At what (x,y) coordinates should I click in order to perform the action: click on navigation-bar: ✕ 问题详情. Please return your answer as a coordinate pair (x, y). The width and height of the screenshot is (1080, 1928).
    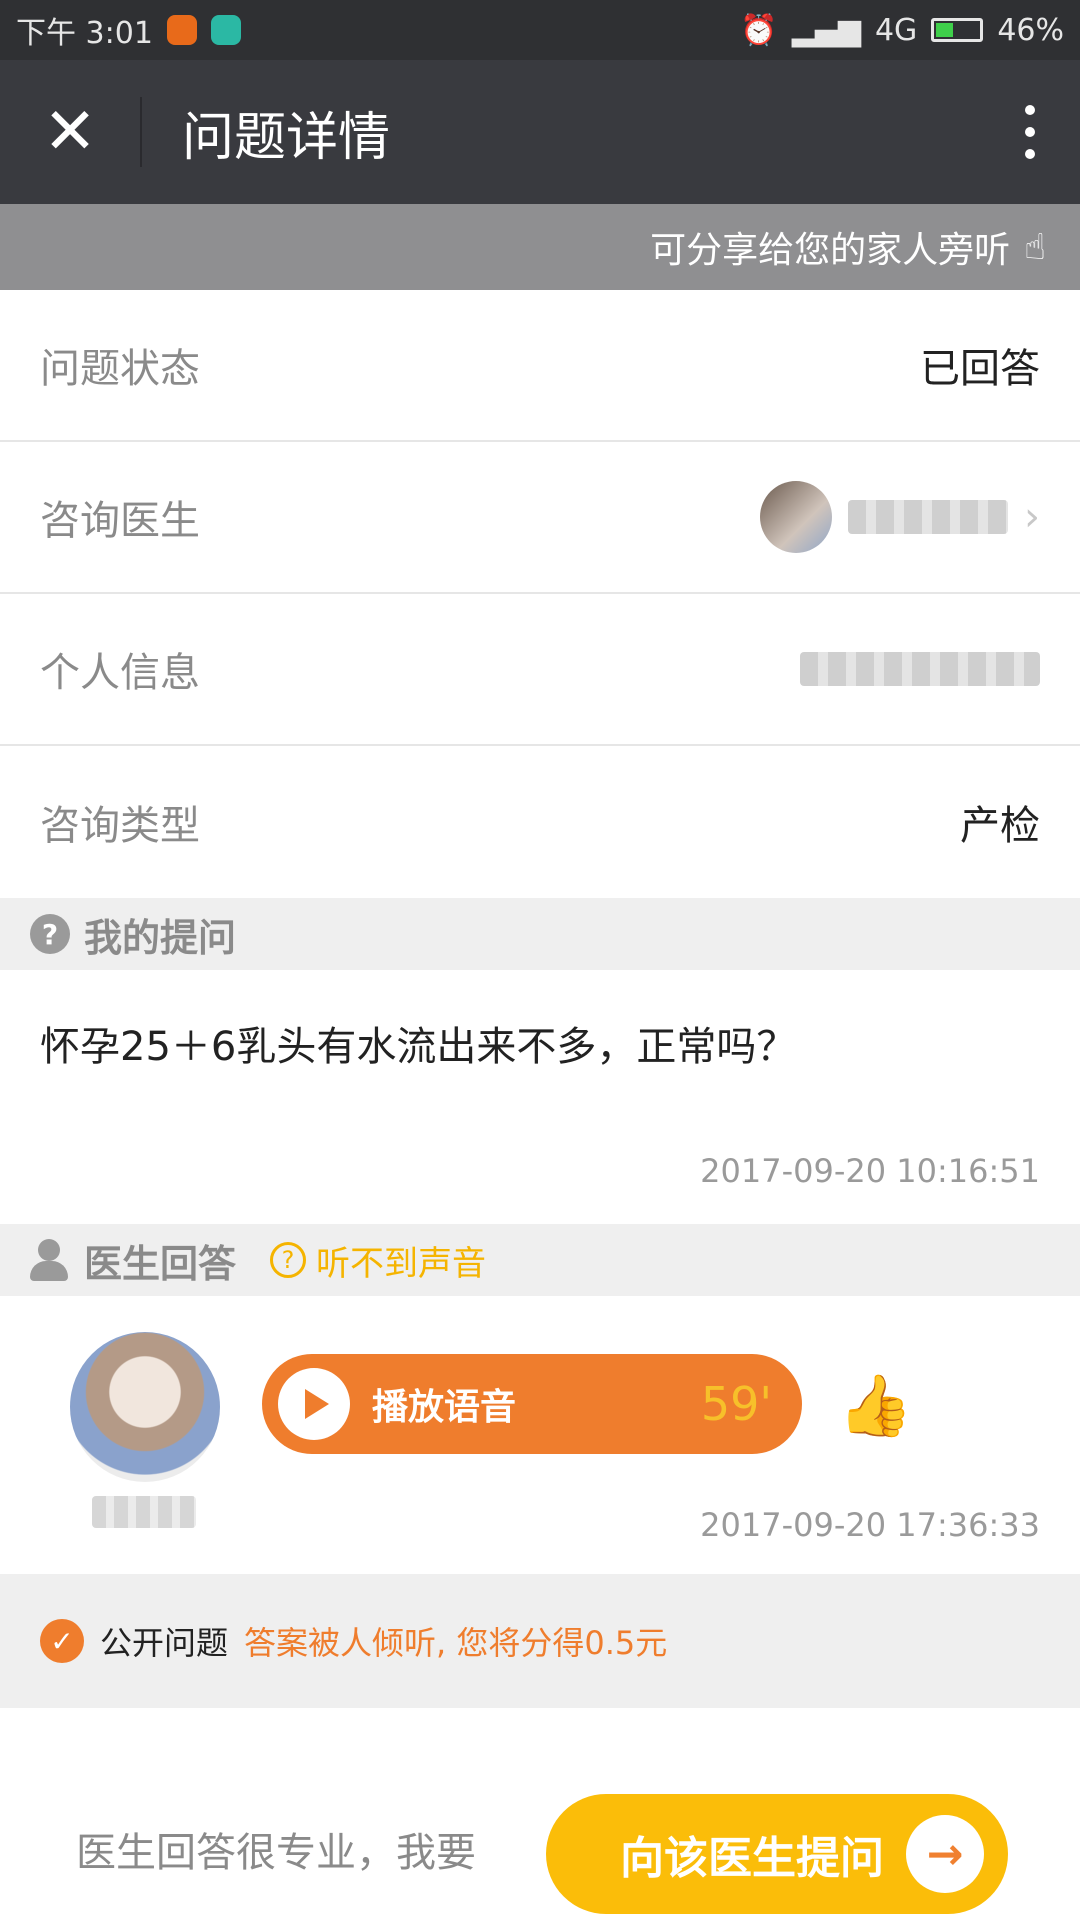
    Looking at the image, I should click on (540, 132).